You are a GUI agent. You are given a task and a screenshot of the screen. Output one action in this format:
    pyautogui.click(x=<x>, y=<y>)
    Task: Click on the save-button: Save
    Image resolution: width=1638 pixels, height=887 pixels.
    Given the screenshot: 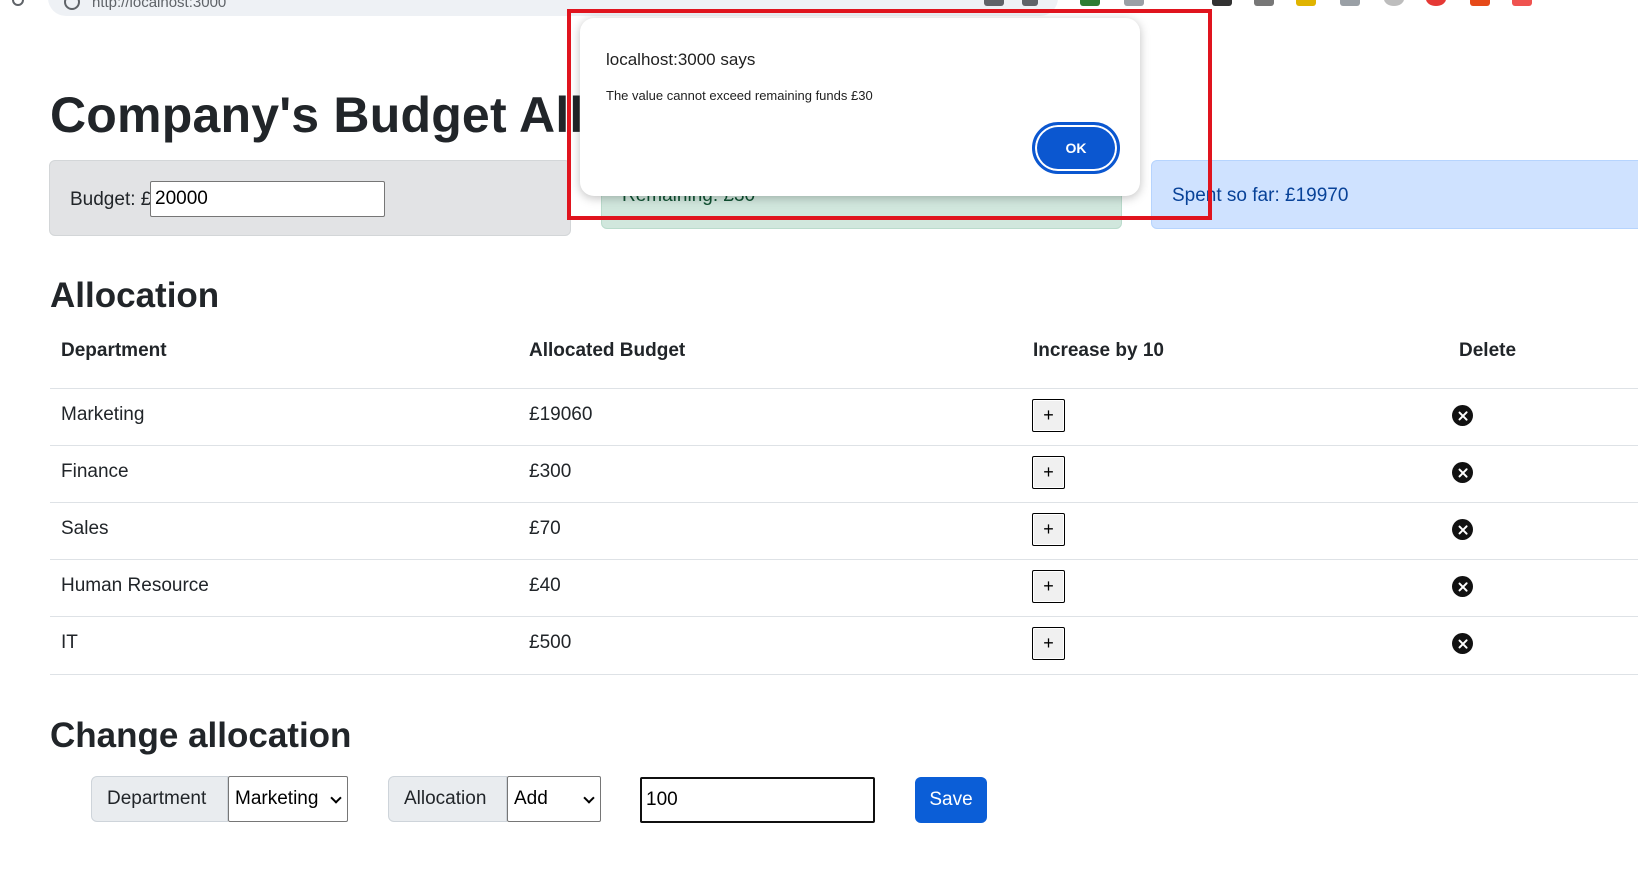 What is the action you would take?
    pyautogui.click(x=951, y=800)
    